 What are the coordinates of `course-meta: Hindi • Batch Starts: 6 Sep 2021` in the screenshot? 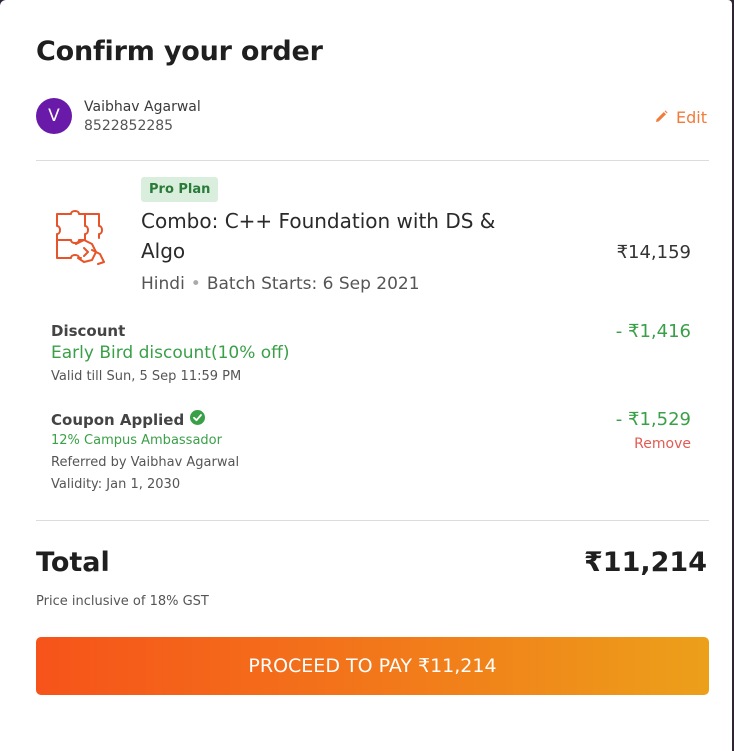 It's located at (280, 284).